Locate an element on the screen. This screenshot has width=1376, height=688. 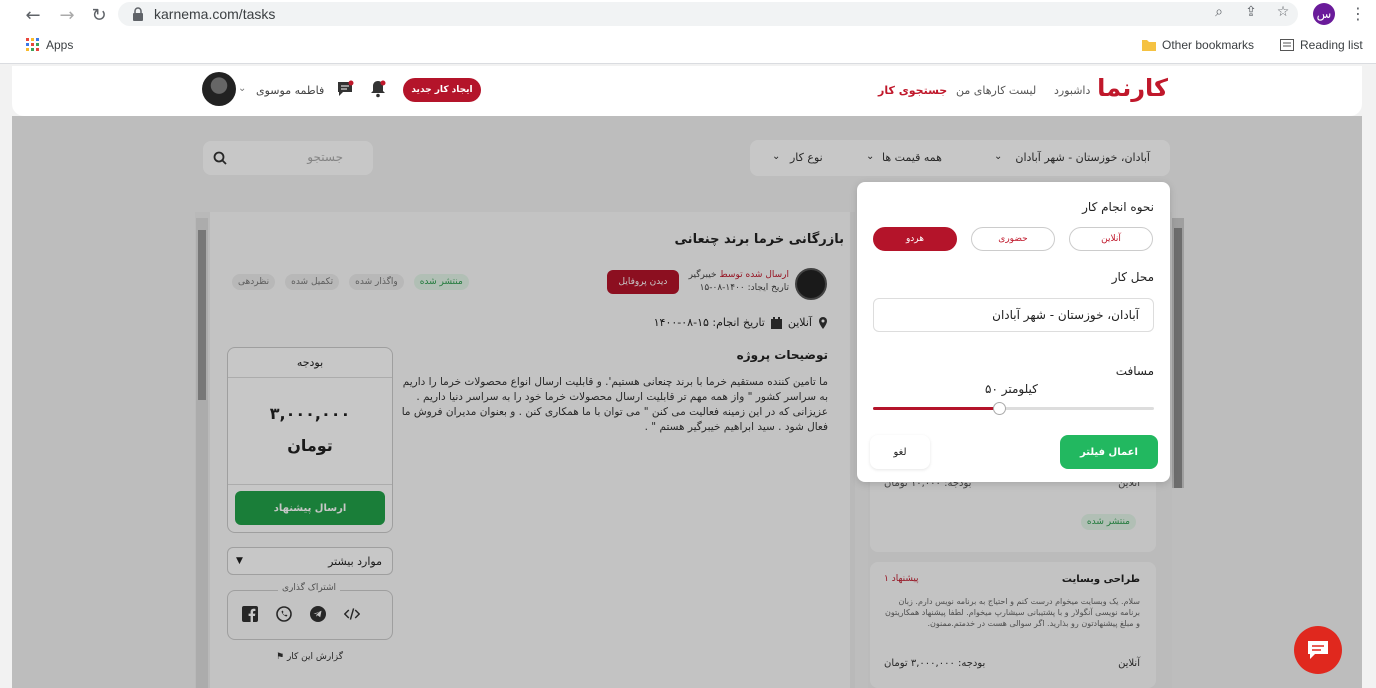
chat-bubble-icon is located at coordinates (1318, 650).